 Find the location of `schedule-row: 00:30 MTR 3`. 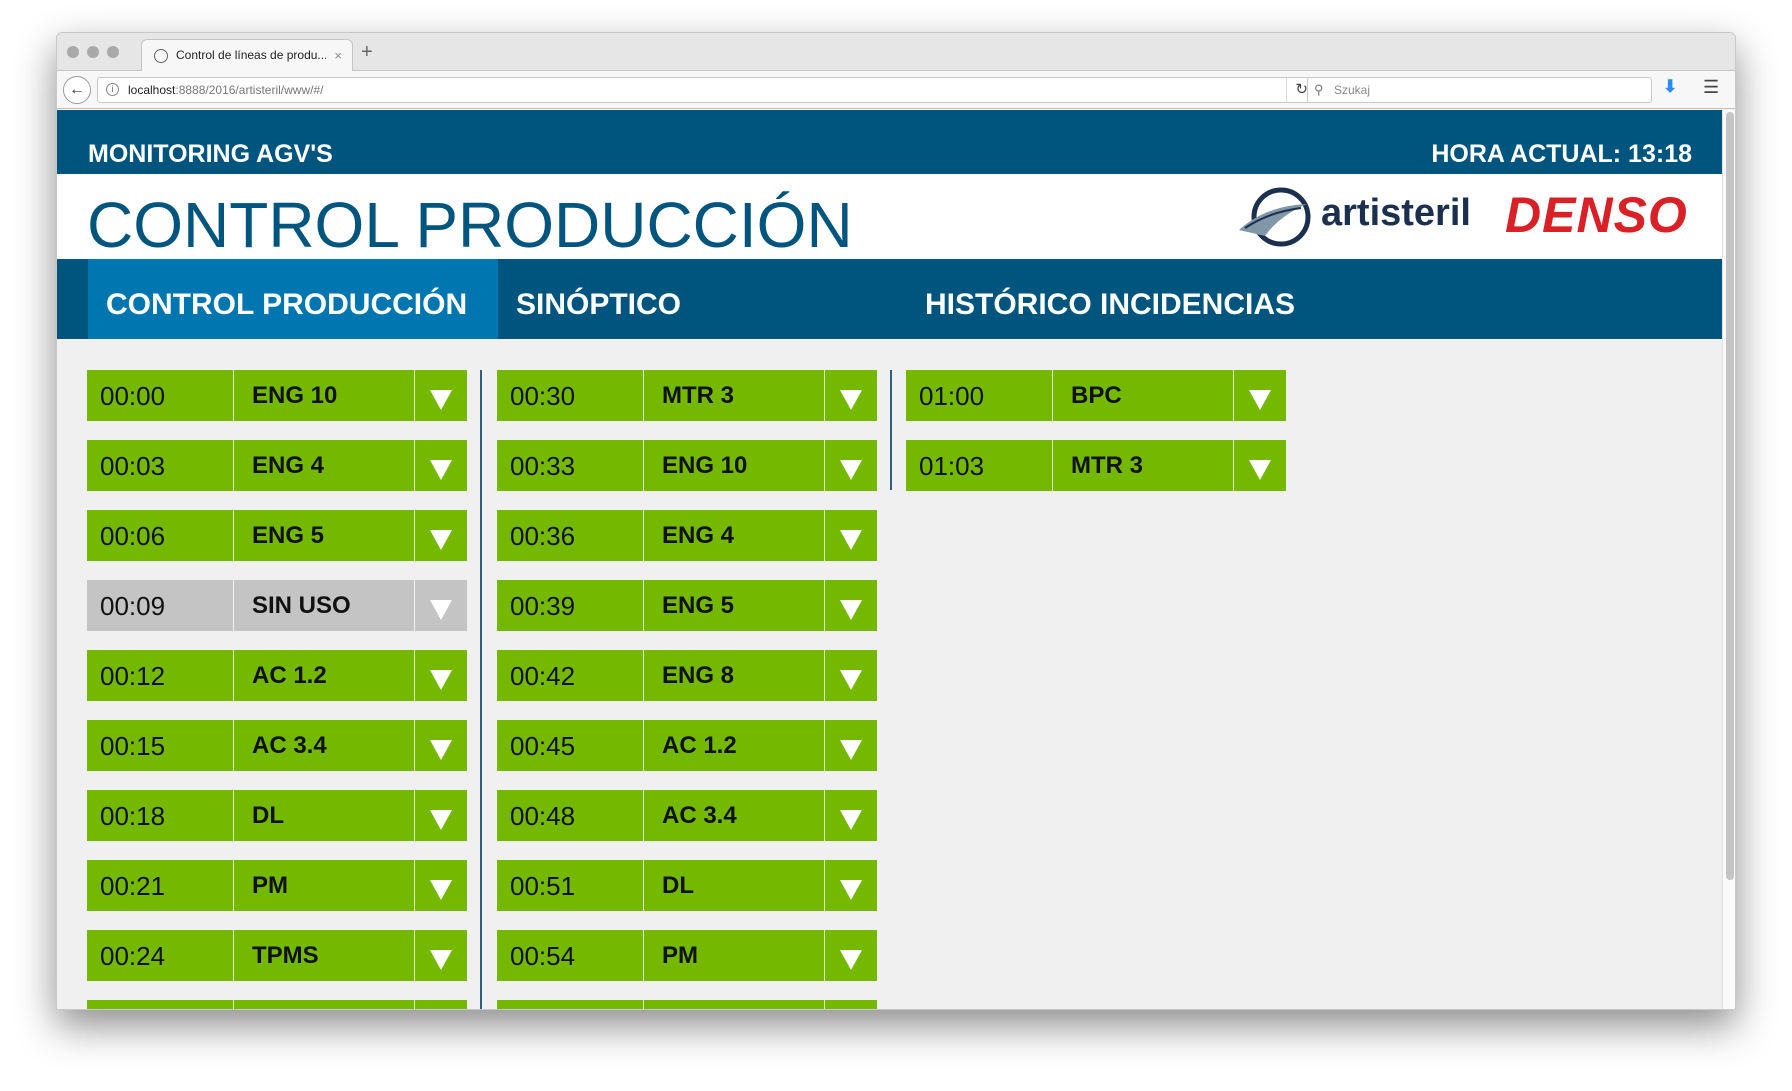

schedule-row: 00:30 MTR 3 is located at coordinates (687, 395).